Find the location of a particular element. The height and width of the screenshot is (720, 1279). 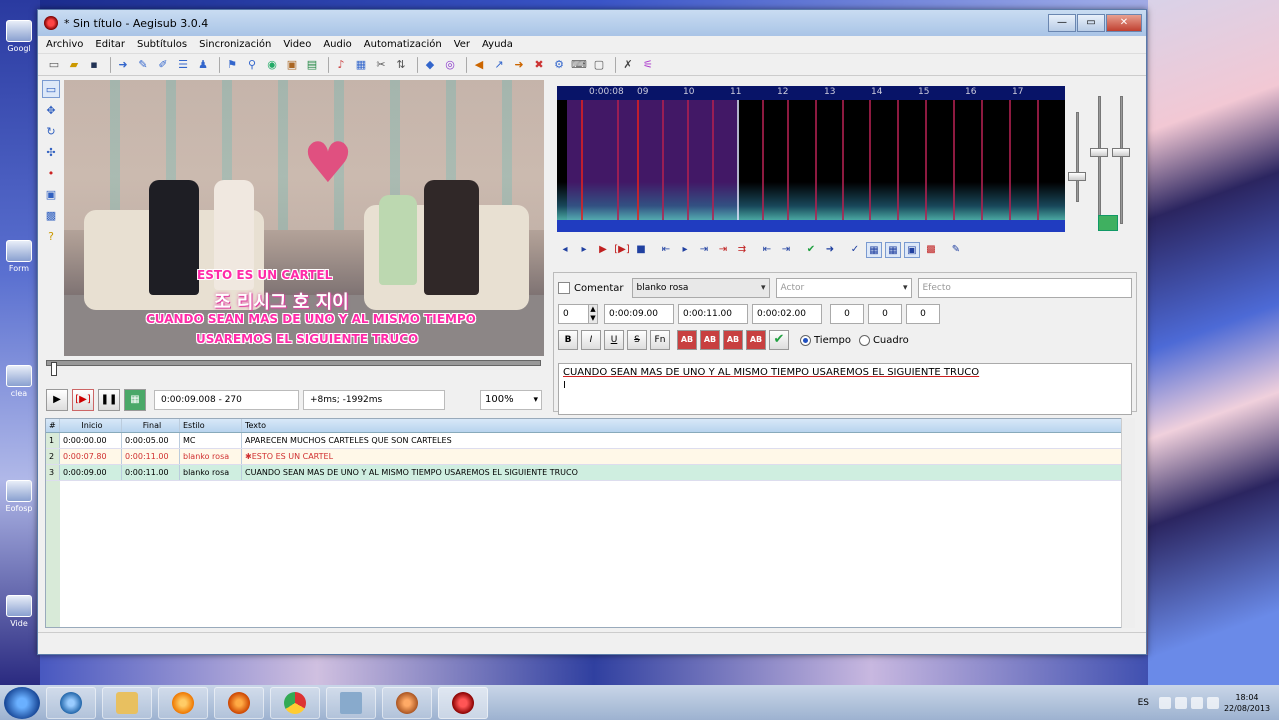

vector-clip-tool-icon: ▩ is located at coordinates (51, 215).